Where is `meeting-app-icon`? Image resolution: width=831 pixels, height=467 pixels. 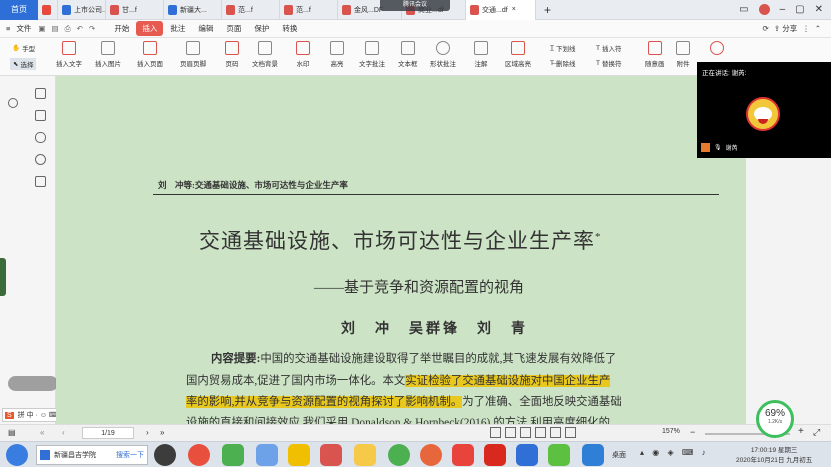 meeting-app-icon is located at coordinates (593, 455).